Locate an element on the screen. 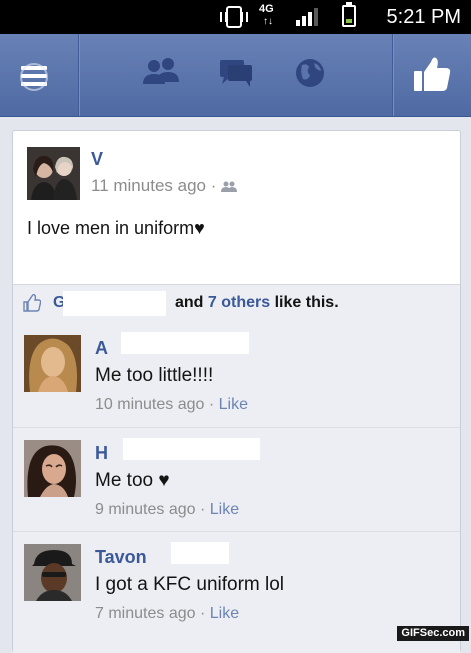 The height and width of the screenshot is (653, 471). notifications-globe-icon is located at coordinates (310, 75).